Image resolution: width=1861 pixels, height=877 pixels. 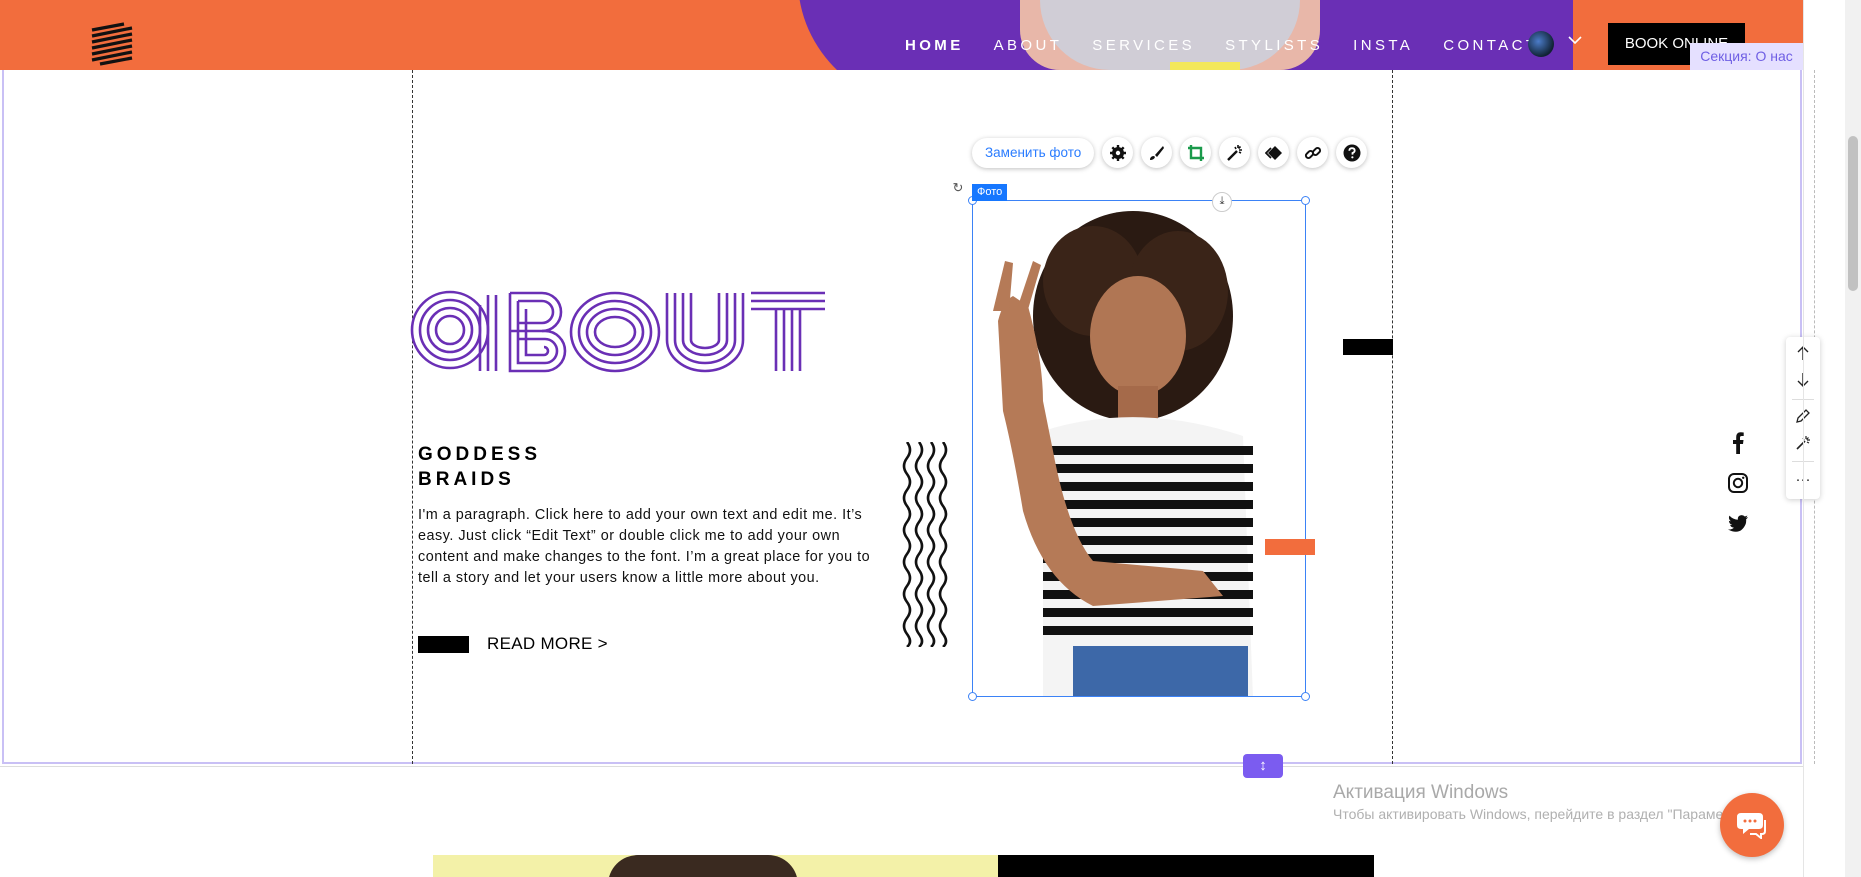 I want to click on scrollbar-track, so click(x=1853, y=438).